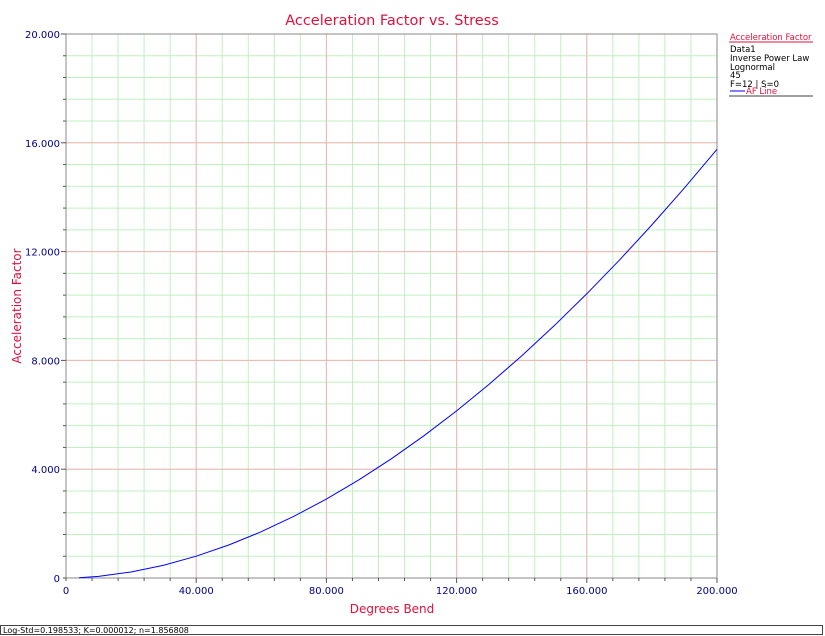 The image size is (825, 636). Describe the element at coordinates (761, 92) in the screenshot. I see `legend-series-label: AF Line` at that location.